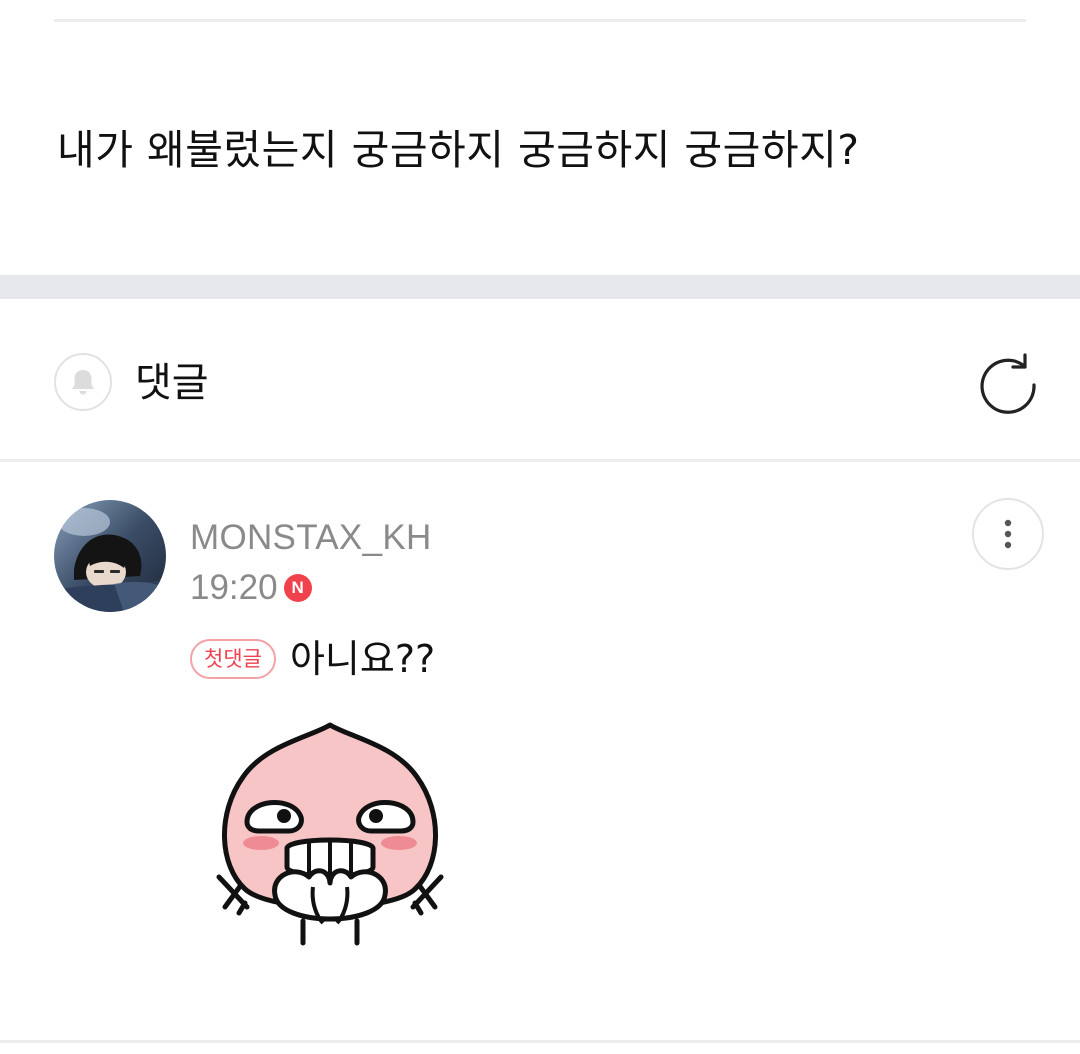 The image size is (1080, 1054). I want to click on bell-icon, so click(83, 382).